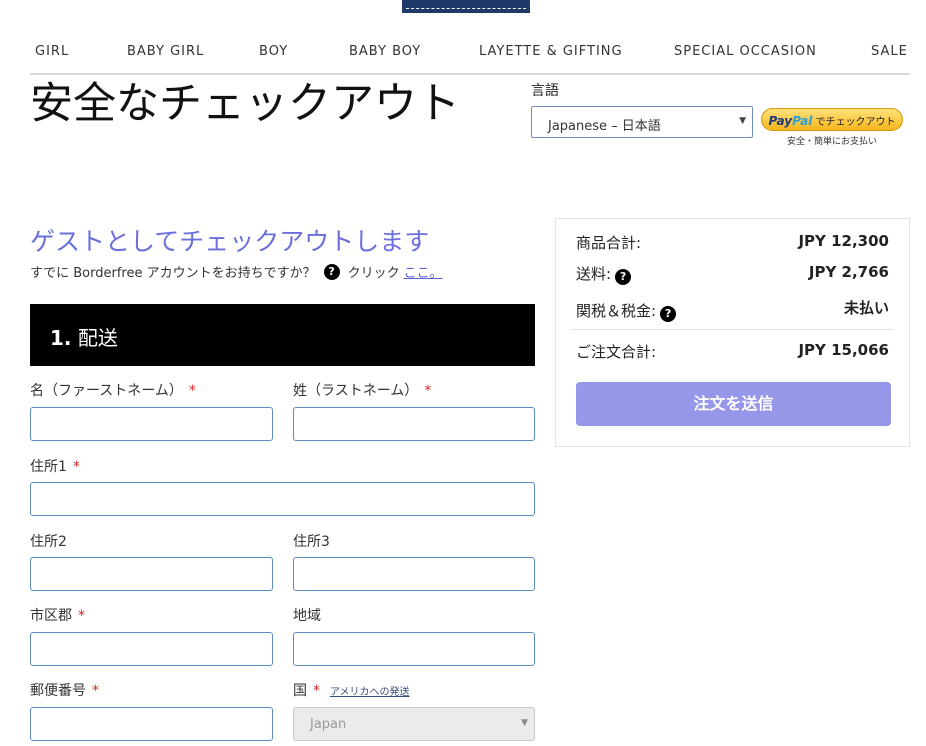  Describe the element at coordinates (370, 692) in the screenshot. I see `us-shipping-link: アメリカへの発送` at that location.